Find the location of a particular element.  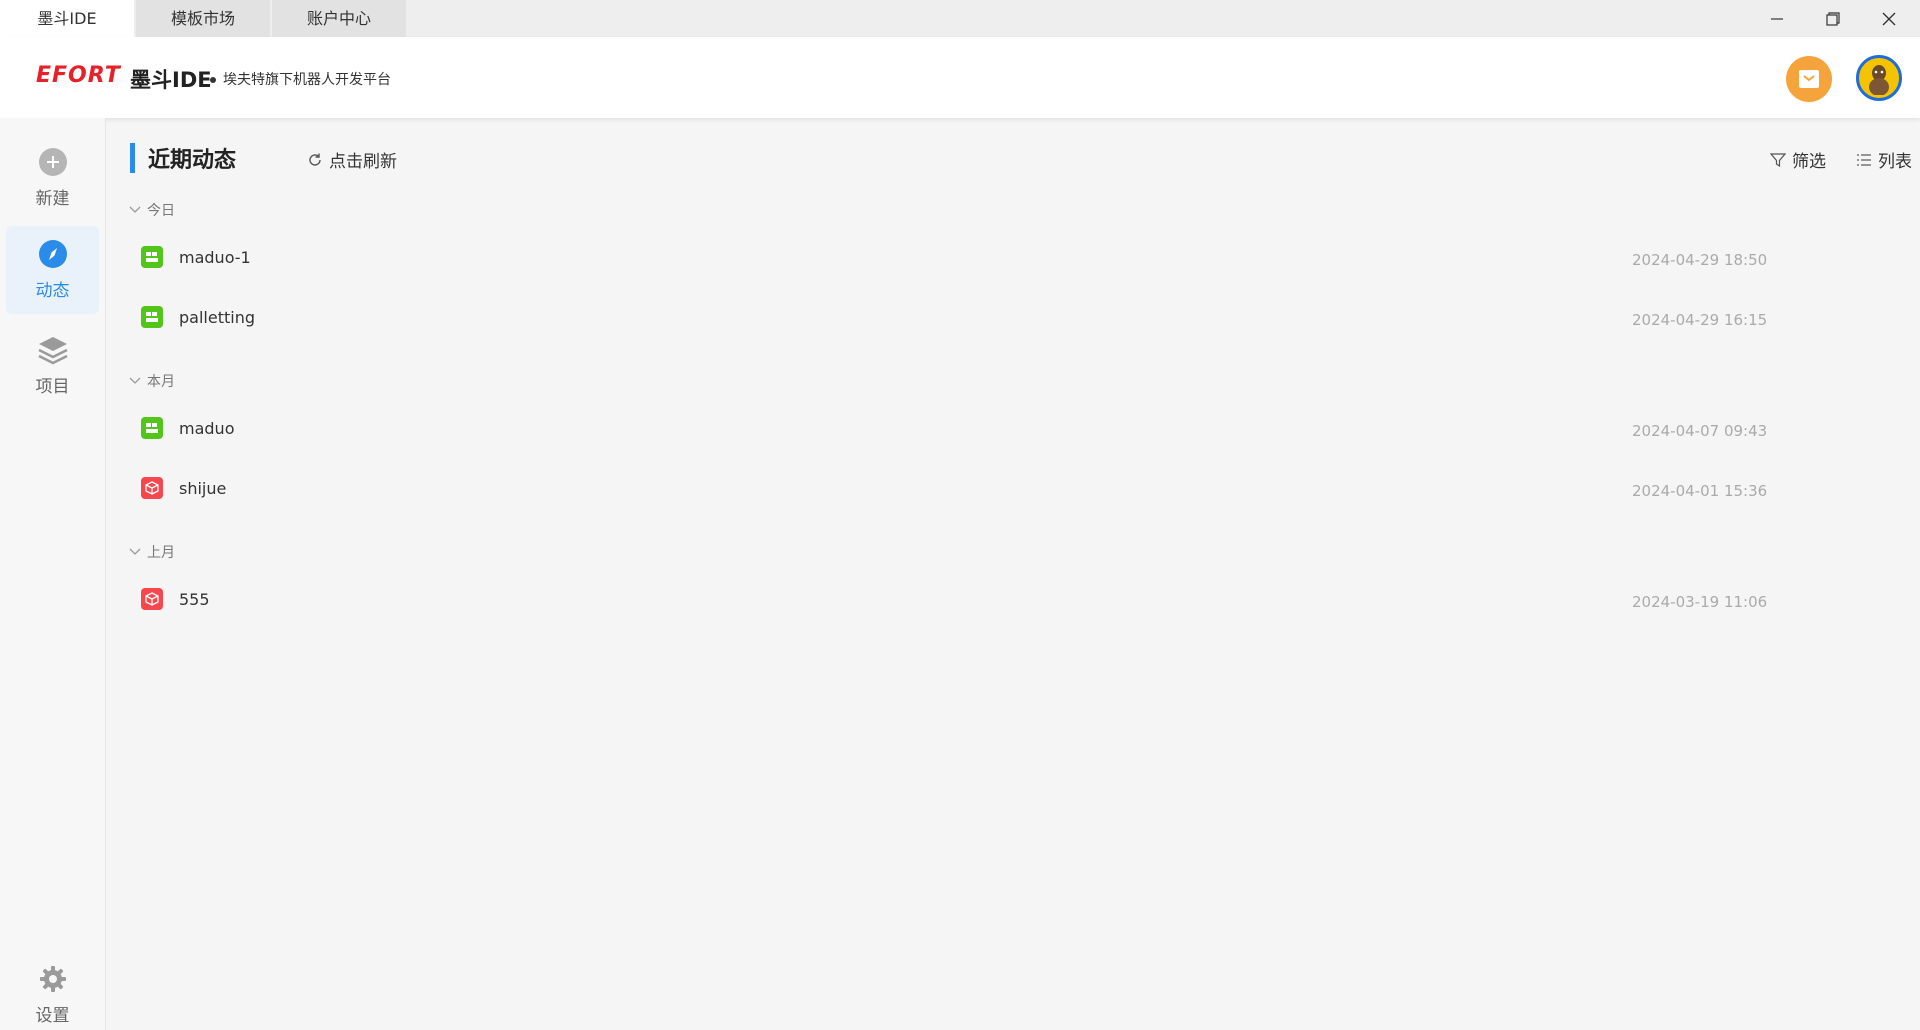

close-icon is located at coordinates (1889, 18).